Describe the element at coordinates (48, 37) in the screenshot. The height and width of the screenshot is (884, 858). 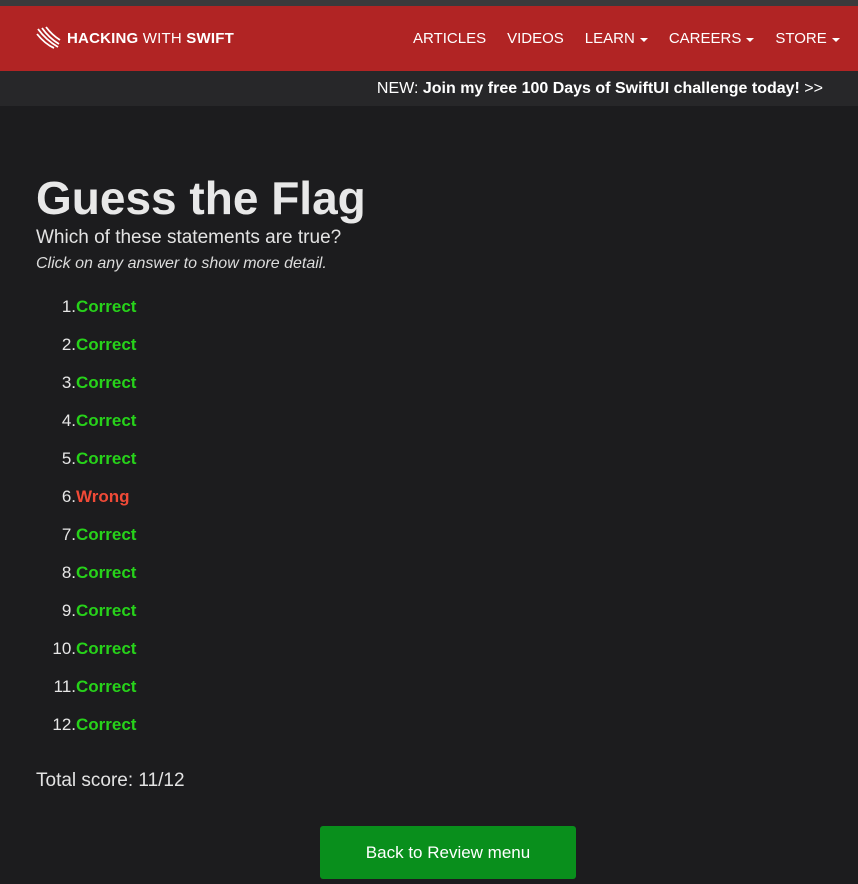
I see `swift-bird-icon` at that location.